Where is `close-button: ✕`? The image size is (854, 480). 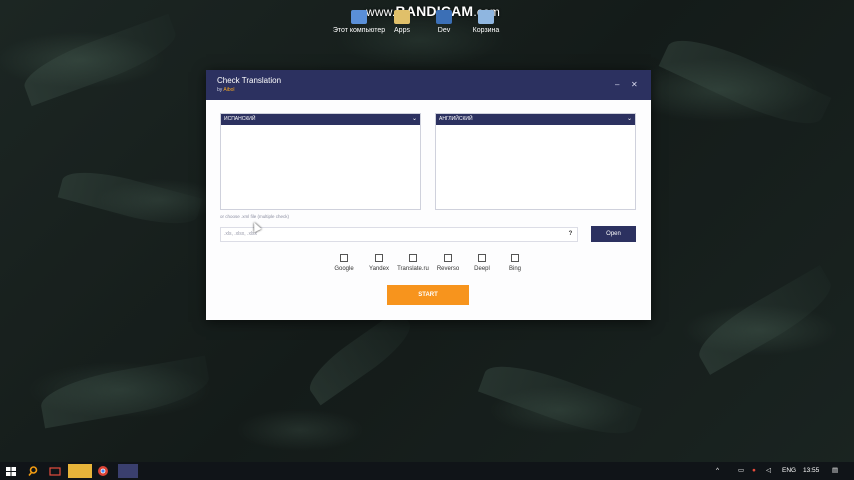
close-button: ✕ is located at coordinates (634, 84).